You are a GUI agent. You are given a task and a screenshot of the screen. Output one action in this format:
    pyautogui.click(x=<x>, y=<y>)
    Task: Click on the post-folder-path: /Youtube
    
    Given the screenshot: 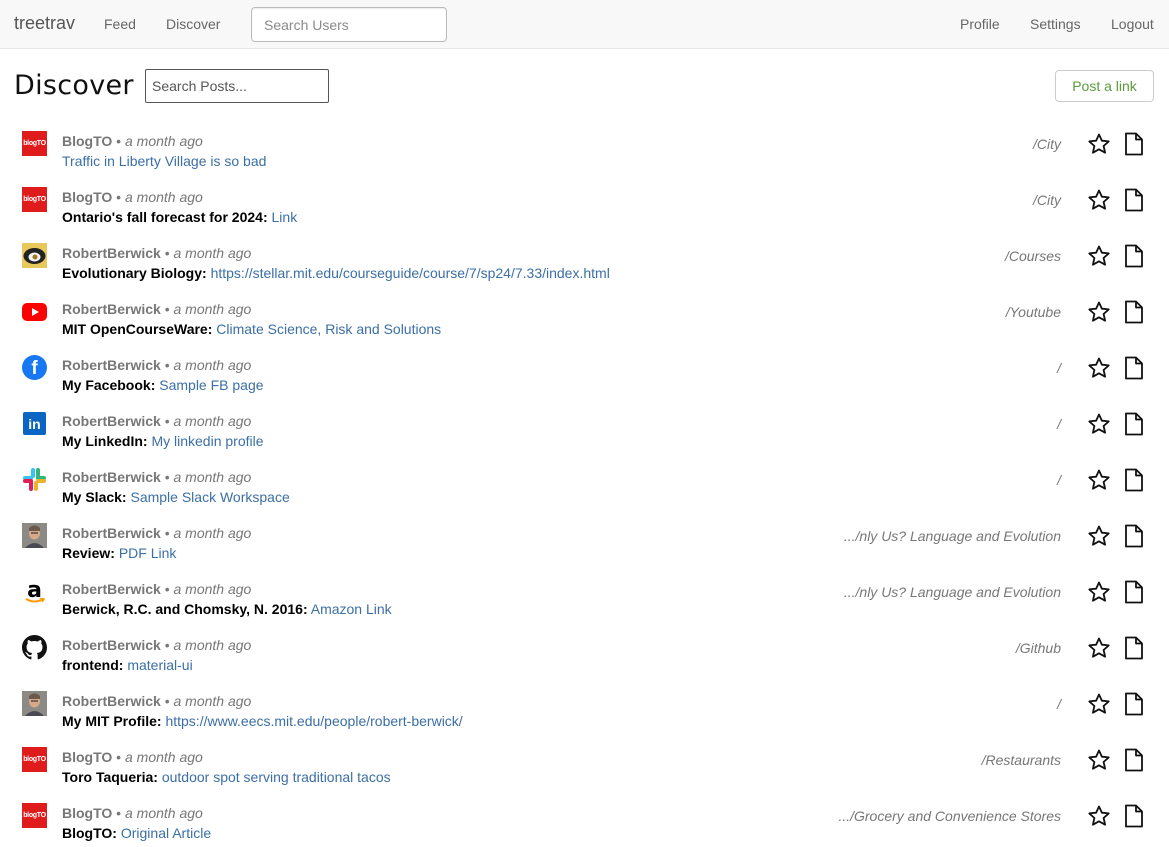 What is the action you would take?
    pyautogui.click(x=1033, y=312)
    